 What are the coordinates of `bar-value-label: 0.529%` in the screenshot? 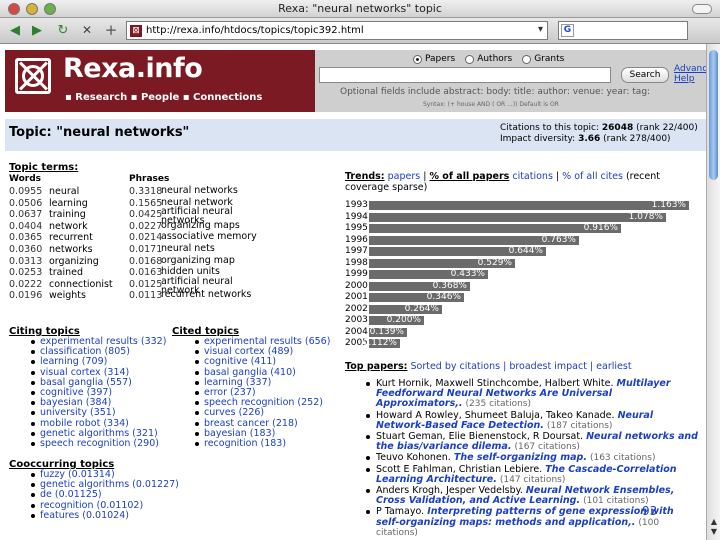 It's located at (494, 262).